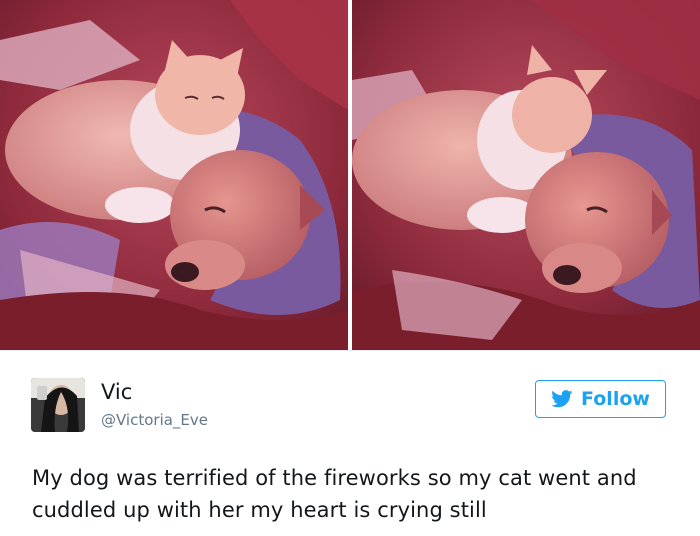  I want to click on follow-button: Follow, so click(600, 399).